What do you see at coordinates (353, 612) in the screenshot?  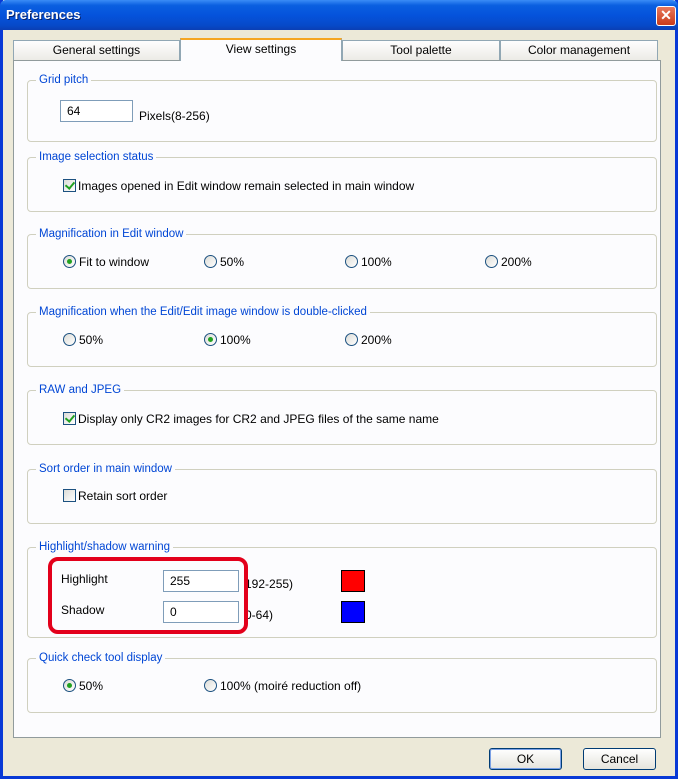 I see `shadow-color-swatch` at bounding box center [353, 612].